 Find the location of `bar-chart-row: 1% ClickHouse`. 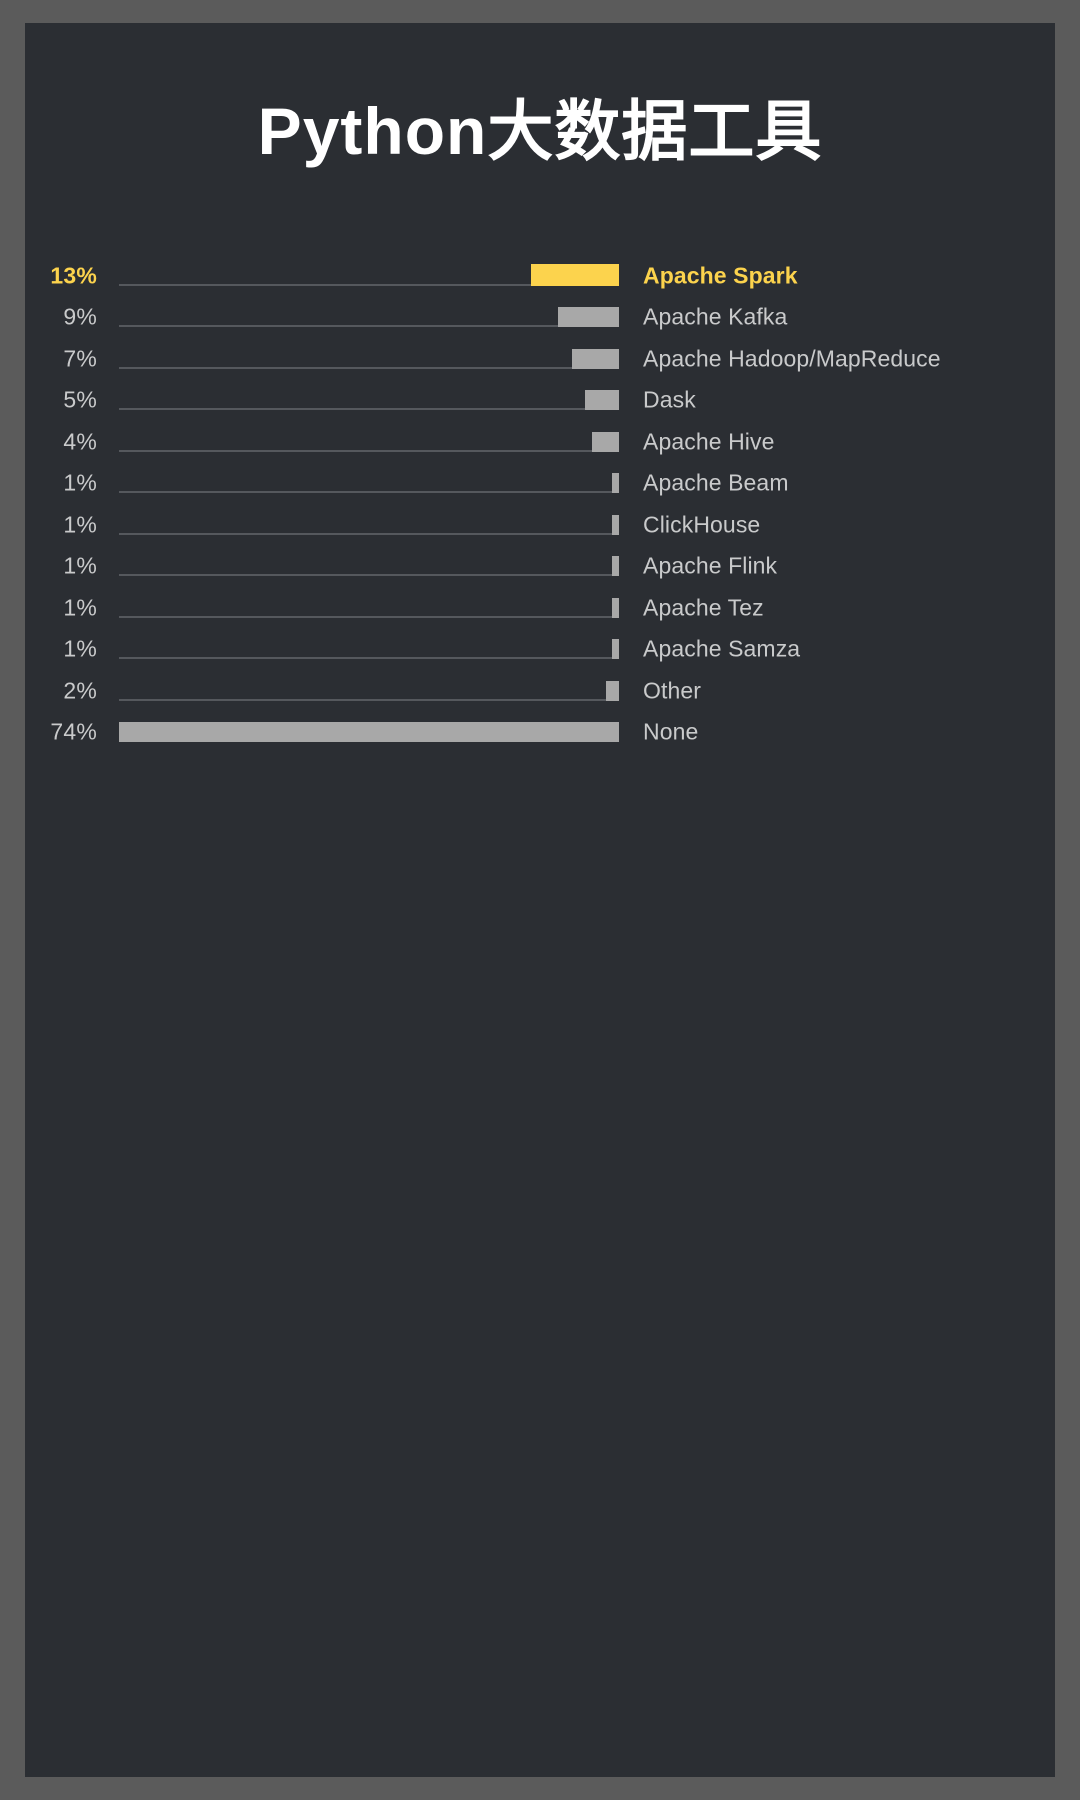

bar-chart-row: 1% ClickHouse is located at coordinates (540, 525).